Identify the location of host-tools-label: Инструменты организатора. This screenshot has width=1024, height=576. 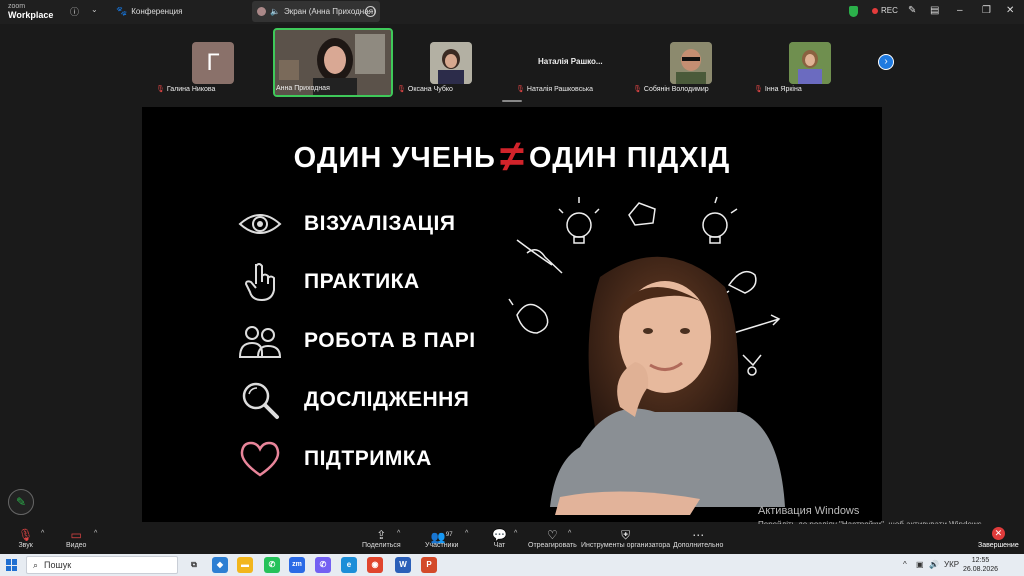
(626, 545).